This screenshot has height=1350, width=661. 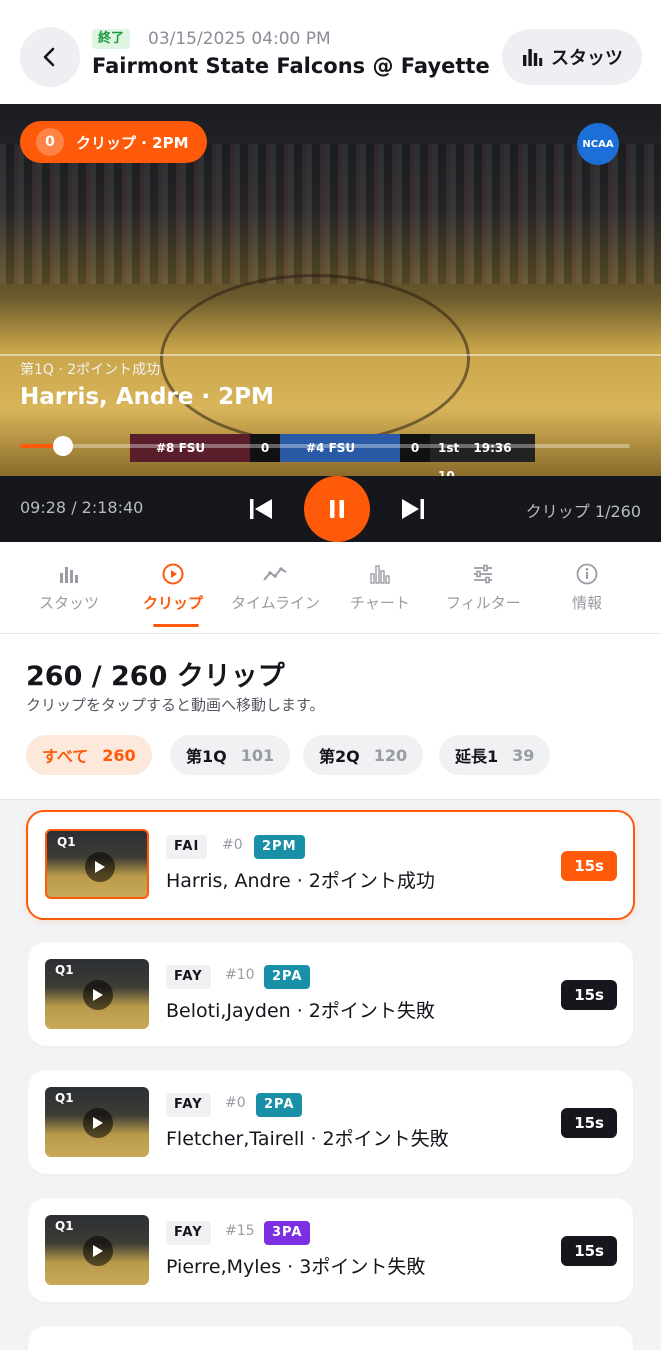 What do you see at coordinates (240, 975) in the screenshot?
I see `jersey-number: #10` at bounding box center [240, 975].